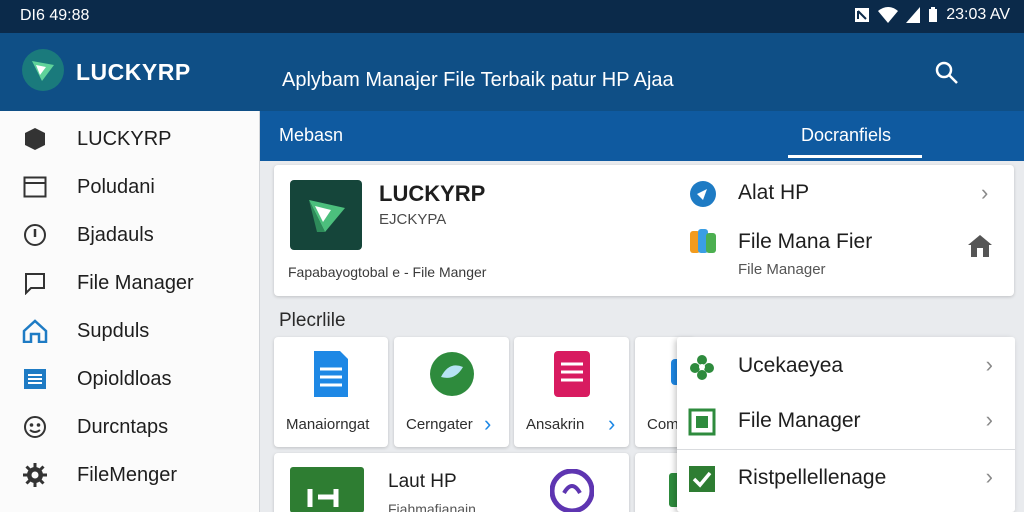 The width and height of the screenshot is (1024, 512). I want to click on signal-icon, so click(913, 15).